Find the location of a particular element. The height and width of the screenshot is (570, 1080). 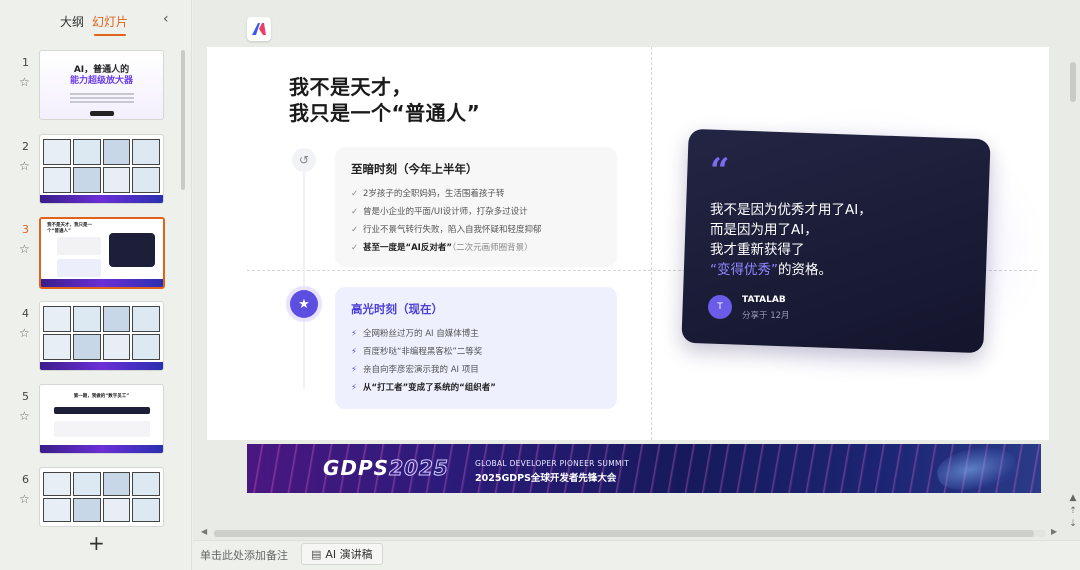

timeline-line is located at coordinates (304, 274).